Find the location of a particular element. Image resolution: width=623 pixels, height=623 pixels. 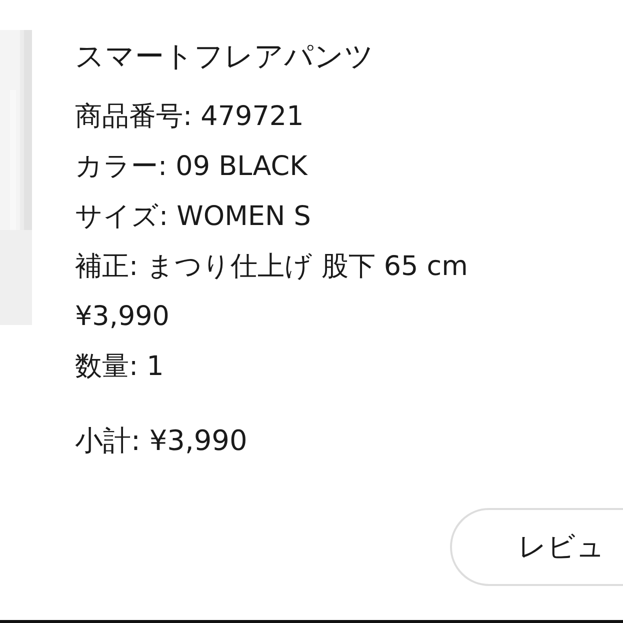

product-detail: 数量: 1 is located at coordinates (120, 367).